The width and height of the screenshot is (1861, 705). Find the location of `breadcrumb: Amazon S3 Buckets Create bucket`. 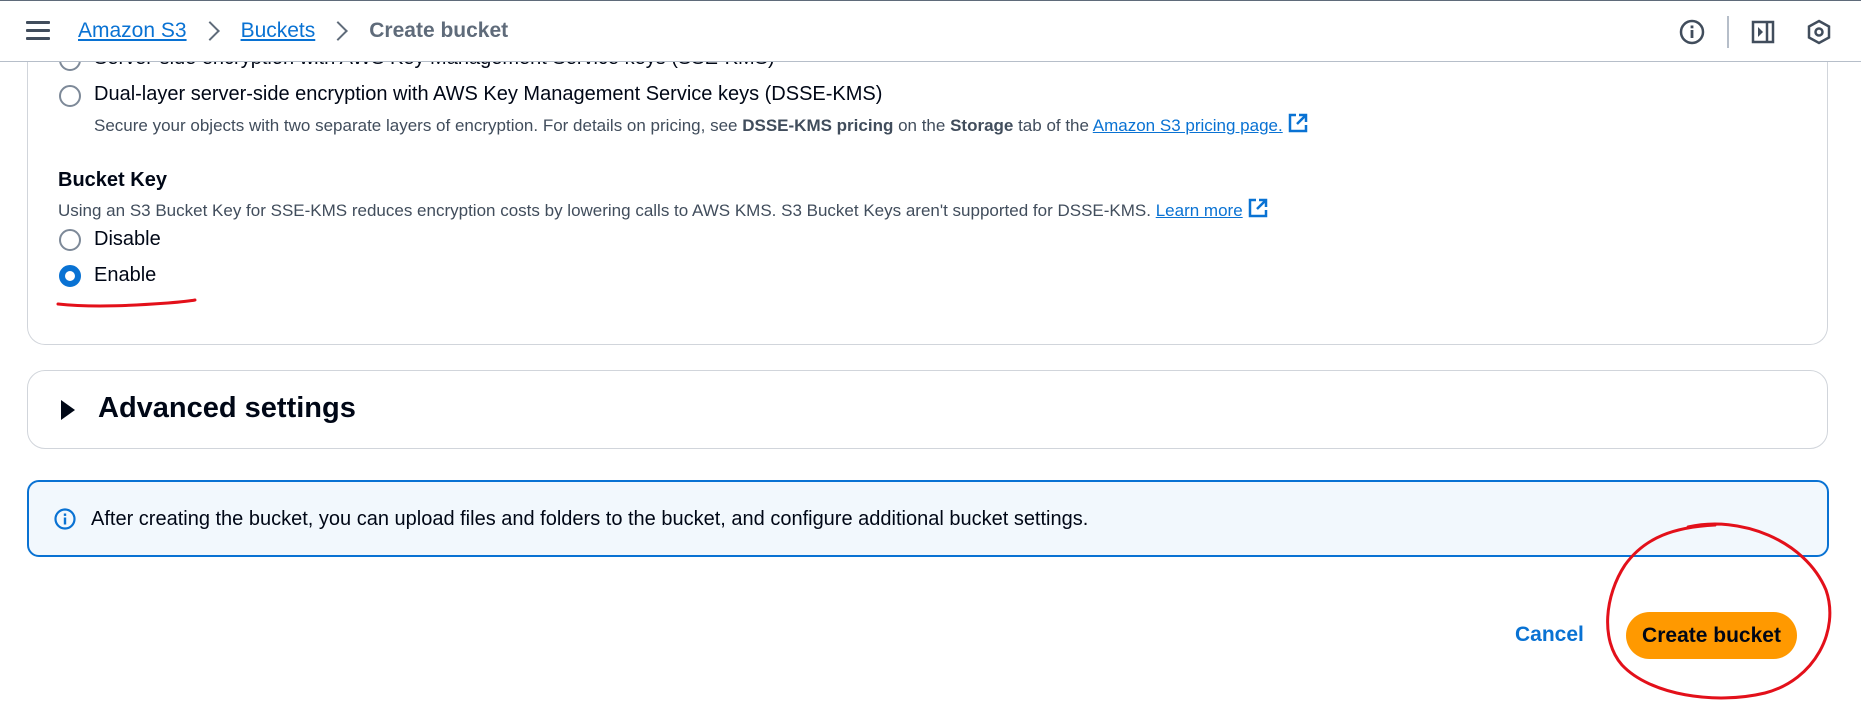

breadcrumb: Amazon S3 Buckets Create bucket is located at coordinates (293, 31).